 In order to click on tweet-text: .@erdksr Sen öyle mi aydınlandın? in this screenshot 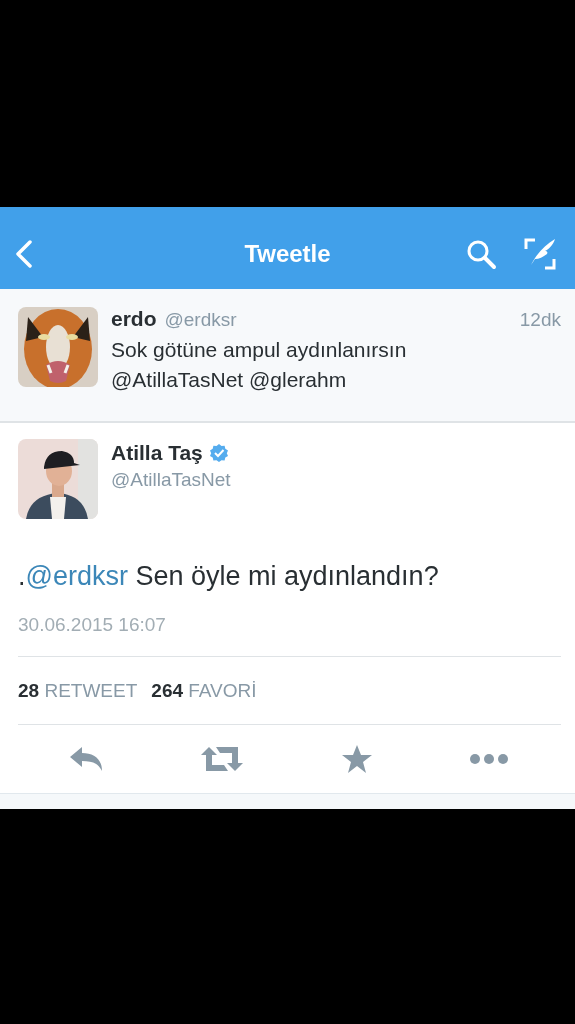, I will do `click(229, 576)`.